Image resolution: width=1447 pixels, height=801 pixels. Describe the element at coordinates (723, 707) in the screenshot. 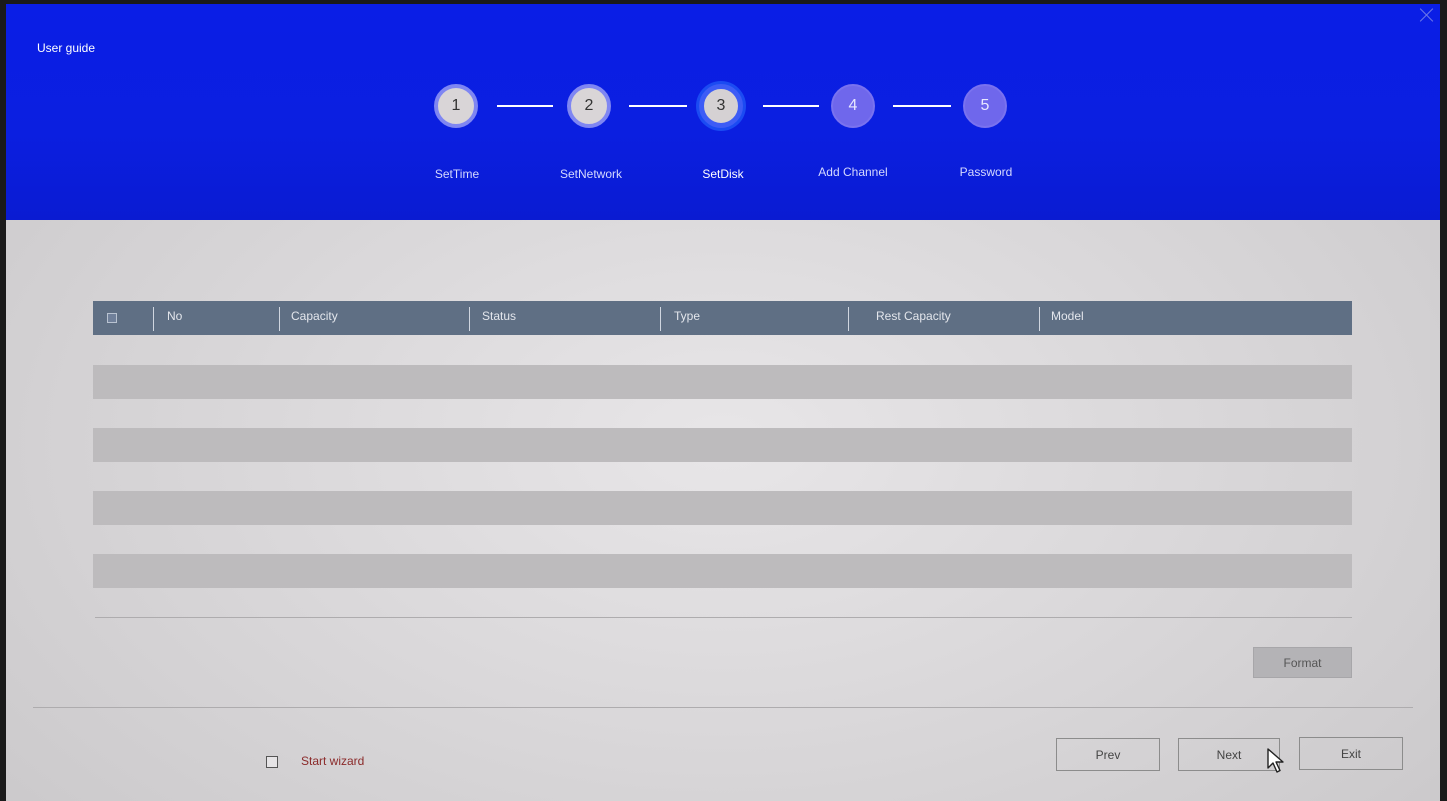

I see `footer-divider` at that location.